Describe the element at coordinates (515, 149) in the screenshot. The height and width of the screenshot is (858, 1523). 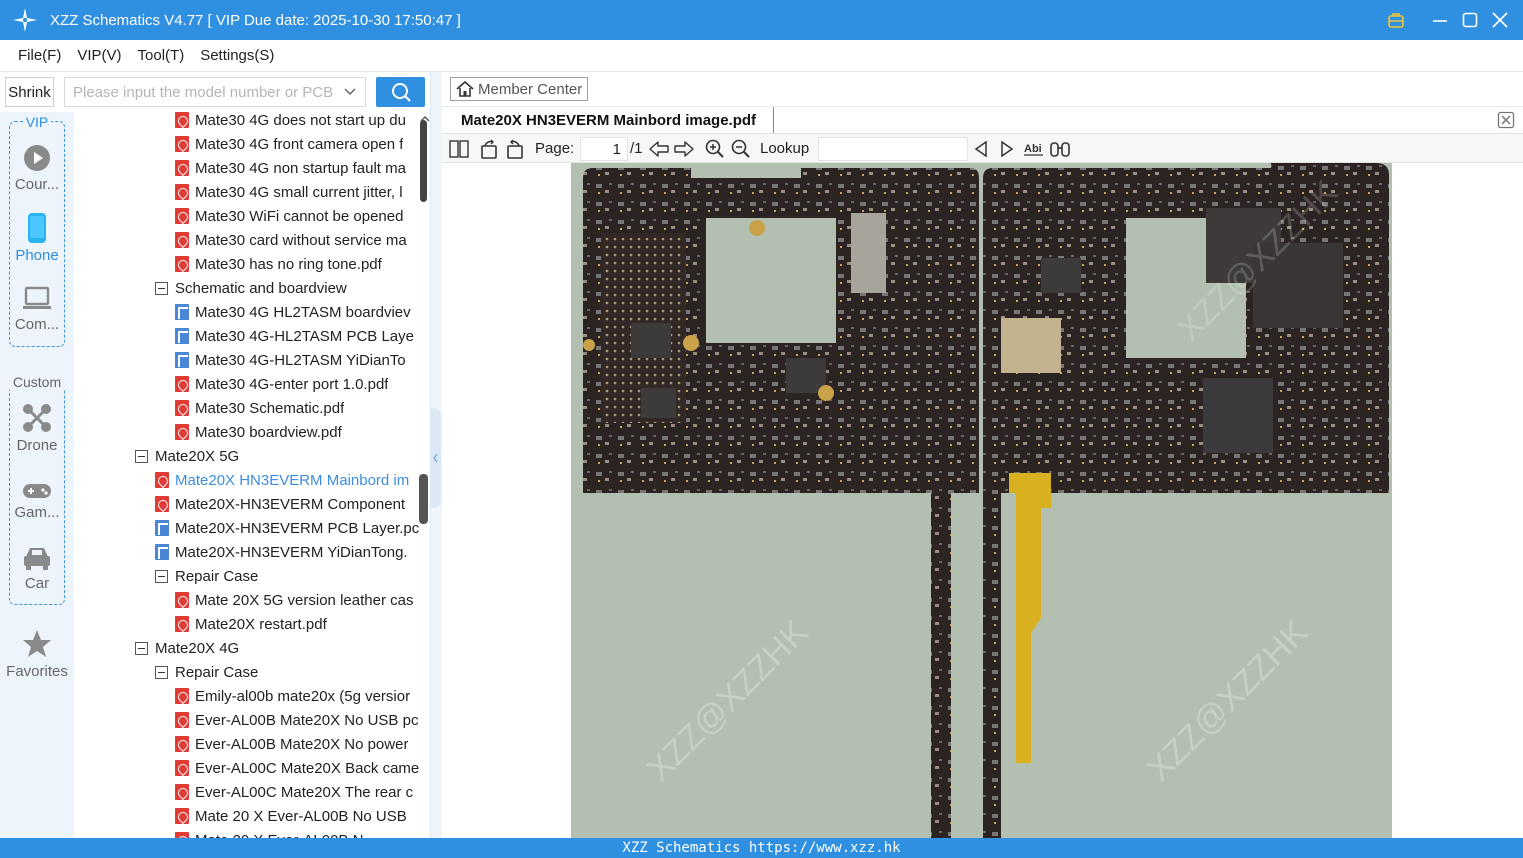
I see `rotate-right-button` at that location.